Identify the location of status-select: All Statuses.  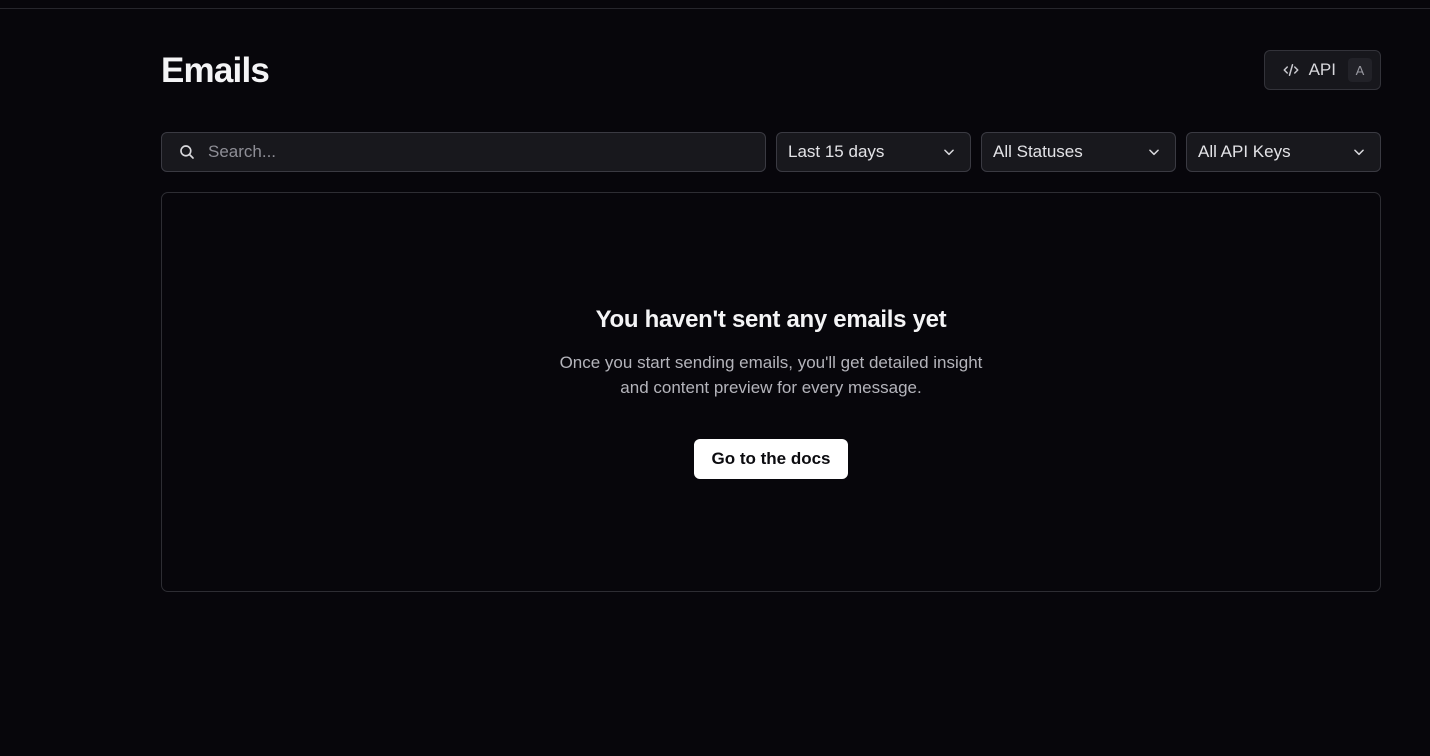
(1078, 152).